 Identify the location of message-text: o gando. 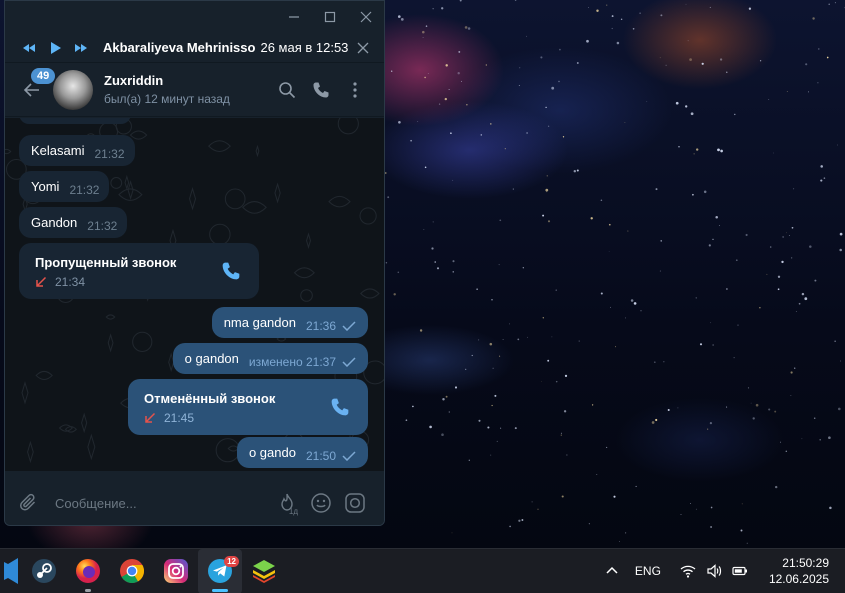
(272, 452).